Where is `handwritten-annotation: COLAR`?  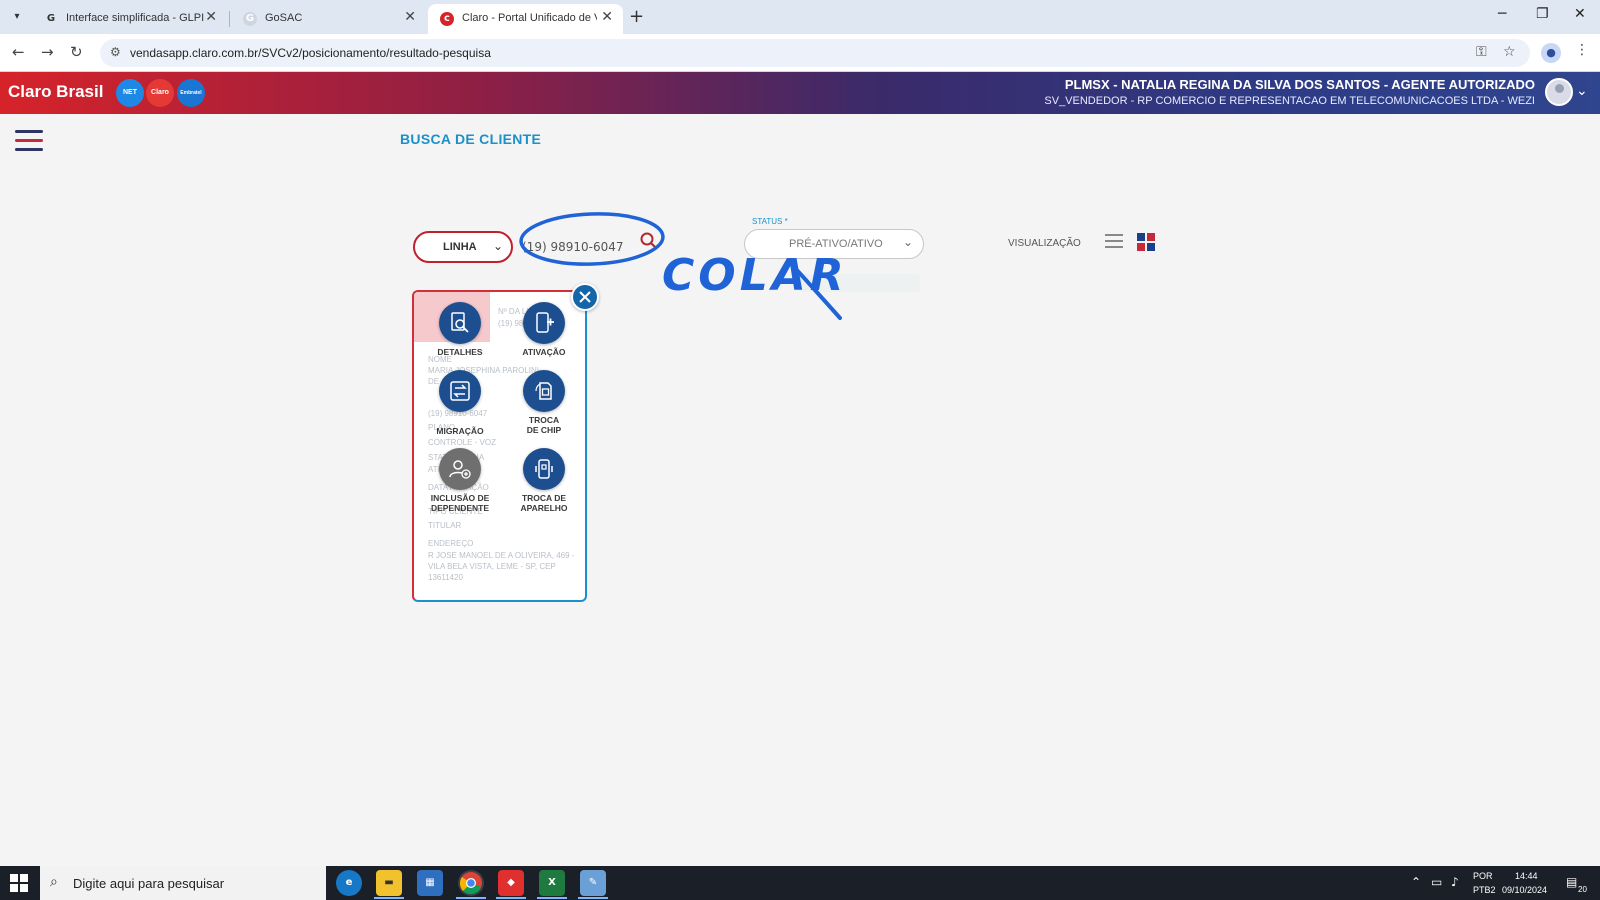
handwritten-annotation: COLAR is located at coordinates (681, 266).